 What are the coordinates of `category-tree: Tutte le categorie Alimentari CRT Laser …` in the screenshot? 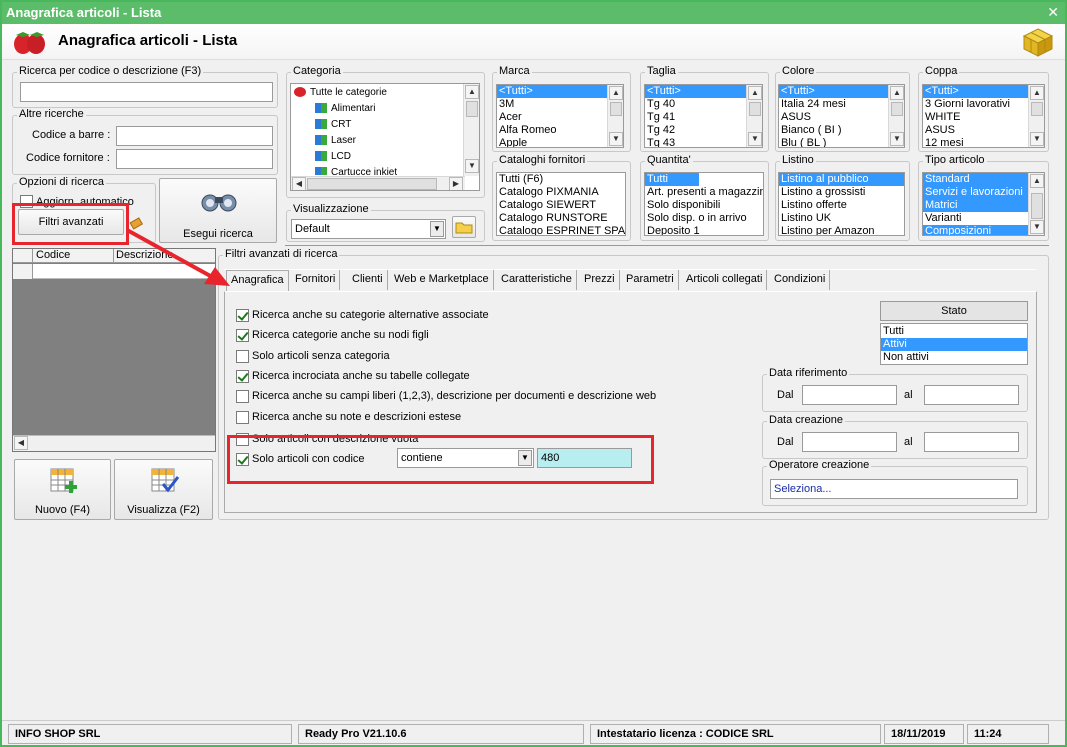 It's located at (385, 137).